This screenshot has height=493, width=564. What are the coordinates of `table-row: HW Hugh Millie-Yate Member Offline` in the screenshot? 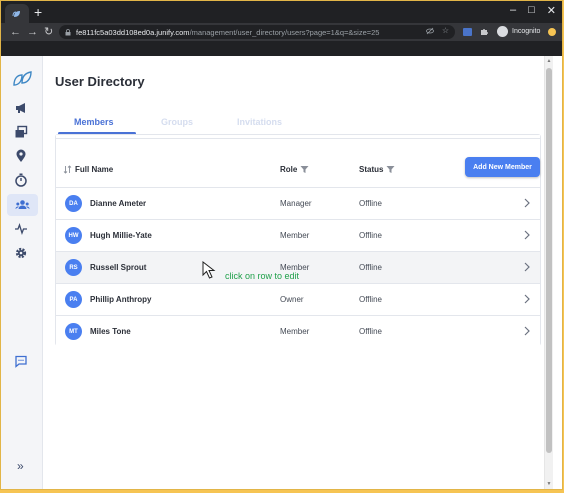 It's located at (298, 235).